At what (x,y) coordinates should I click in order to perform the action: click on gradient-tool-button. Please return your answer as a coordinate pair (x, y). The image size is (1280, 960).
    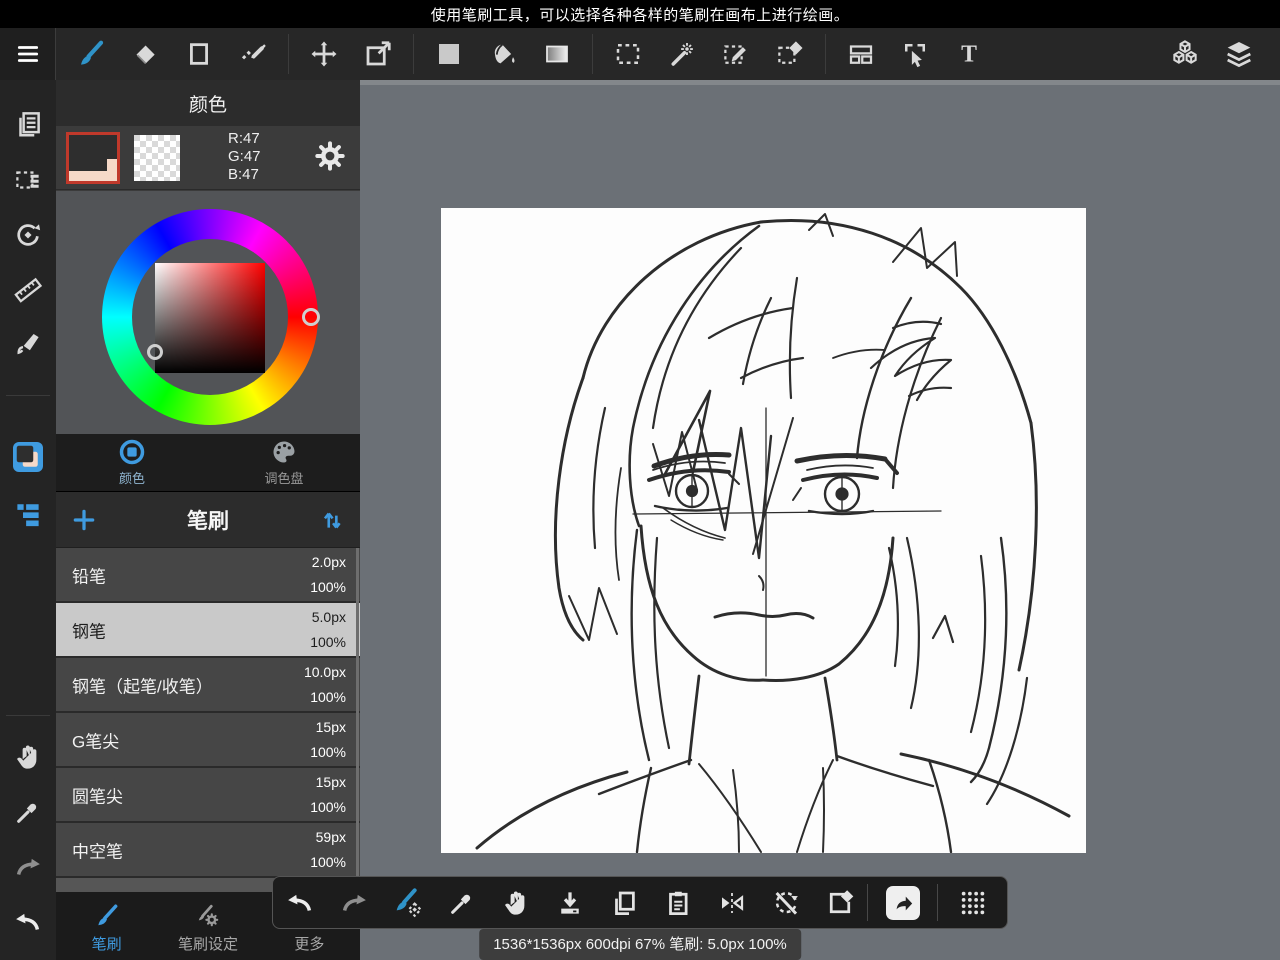
    Looking at the image, I should click on (557, 54).